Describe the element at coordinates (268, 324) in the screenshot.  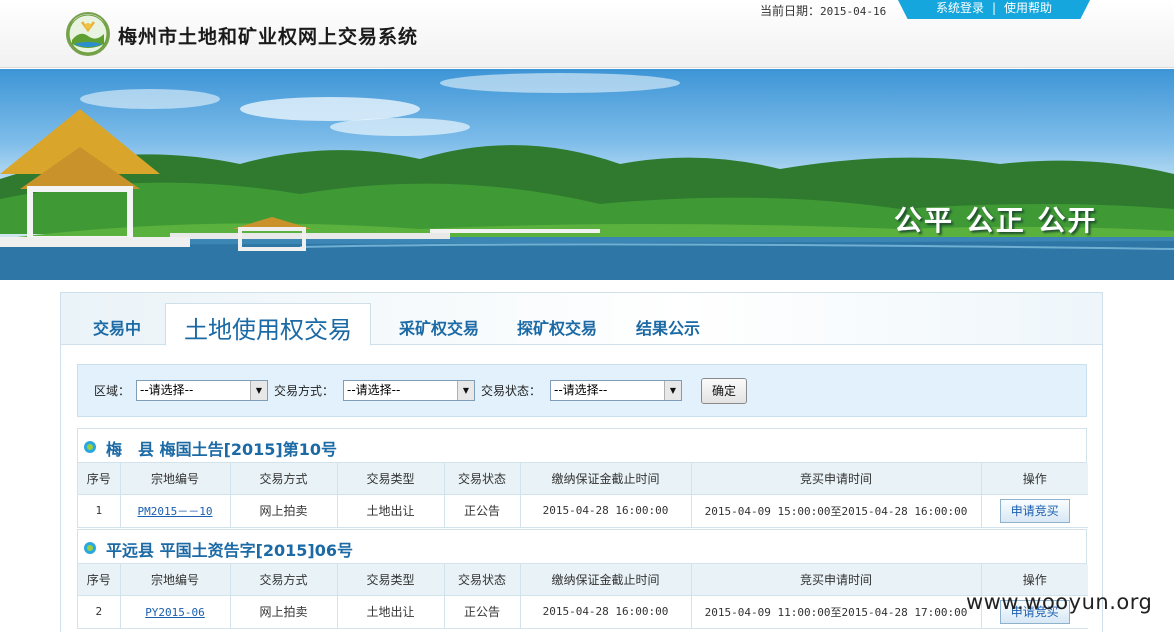
I see `tab-land-use-rights: 土地使用权交易` at that location.